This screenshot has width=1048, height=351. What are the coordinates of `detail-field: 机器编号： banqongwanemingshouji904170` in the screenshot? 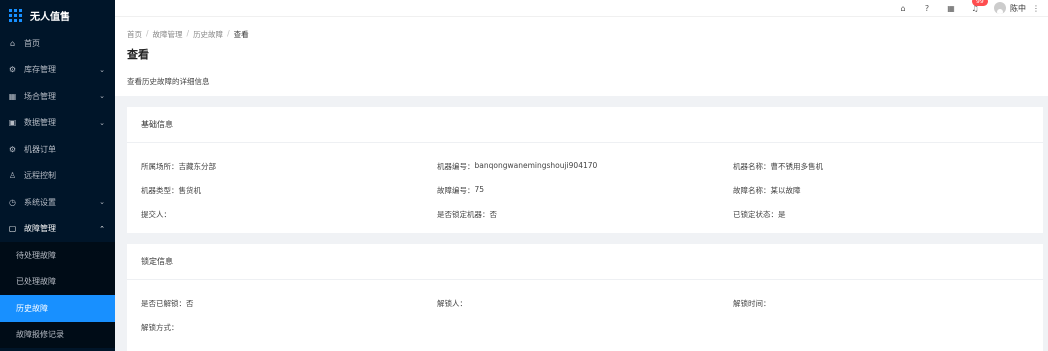 It's located at (585, 166).